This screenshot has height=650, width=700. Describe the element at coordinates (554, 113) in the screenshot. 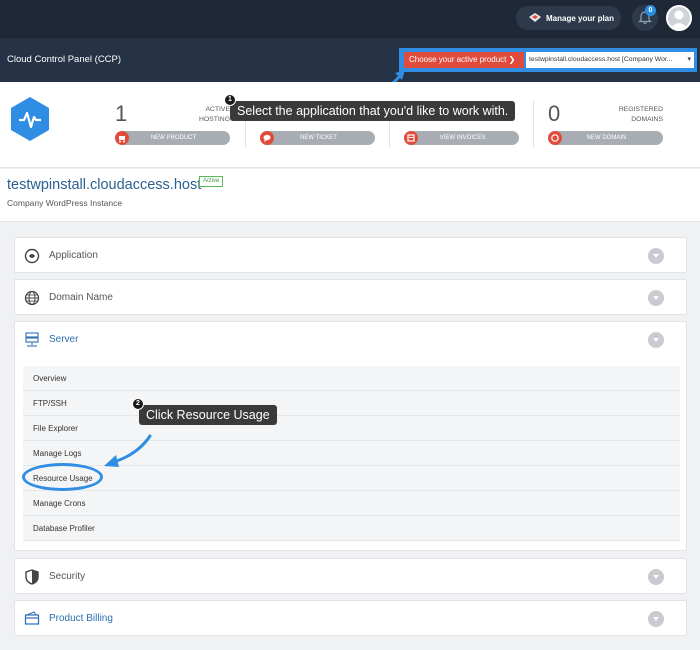

I see `stat-domains-count: 0` at that location.